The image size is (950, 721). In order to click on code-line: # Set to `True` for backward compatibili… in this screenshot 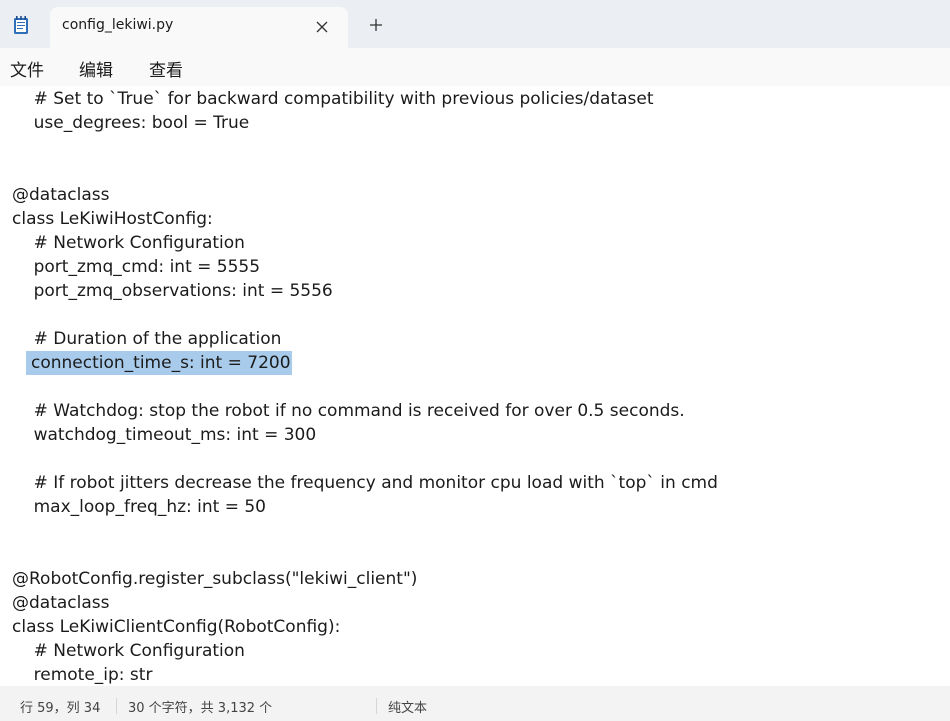, I will do `click(333, 99)`.